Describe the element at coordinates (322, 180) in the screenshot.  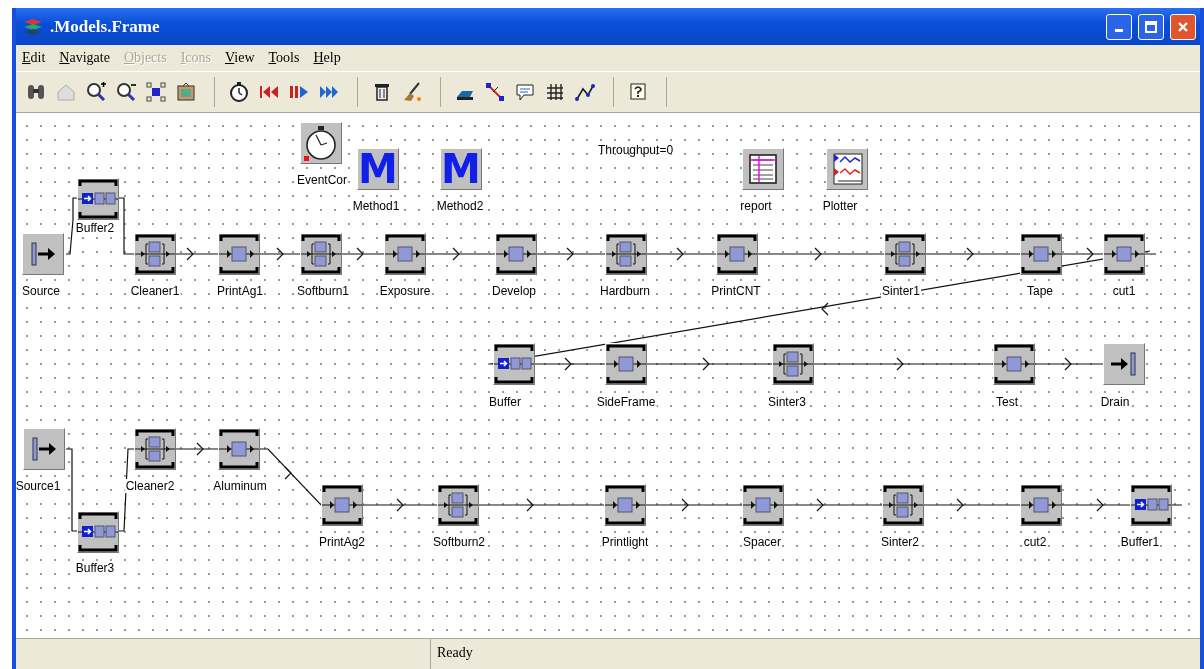
I see `object-label: EventCor` at that location.